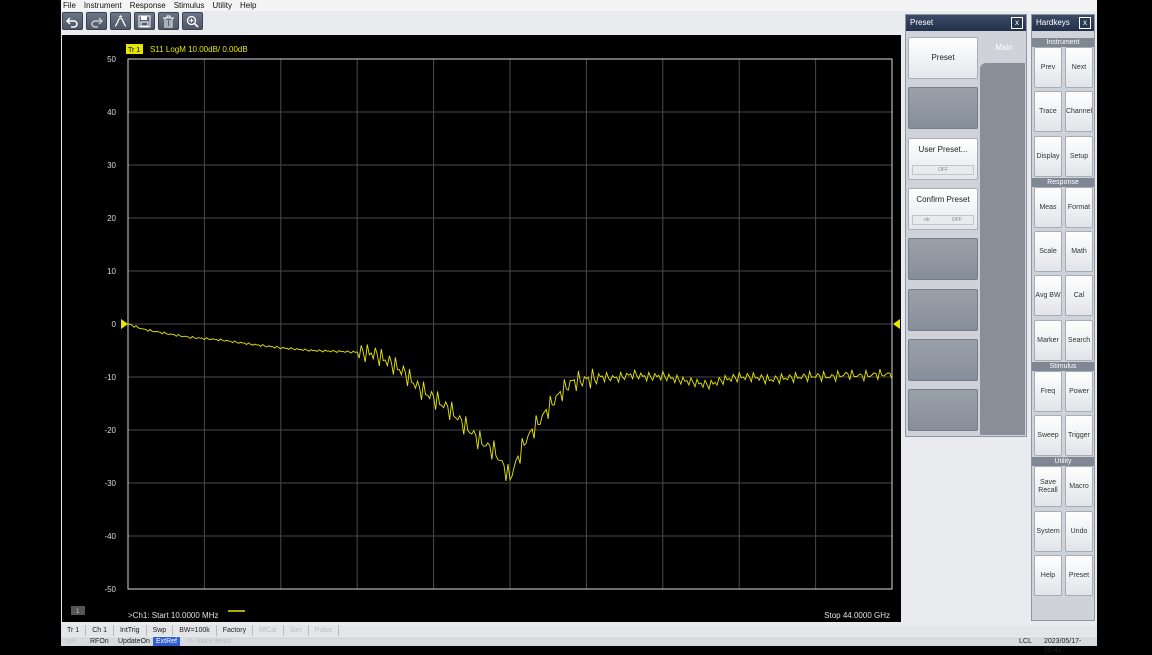  Describe the element at coordinates (111, 218) in the screenshot. I see `y-tick-label: 20` at that location.